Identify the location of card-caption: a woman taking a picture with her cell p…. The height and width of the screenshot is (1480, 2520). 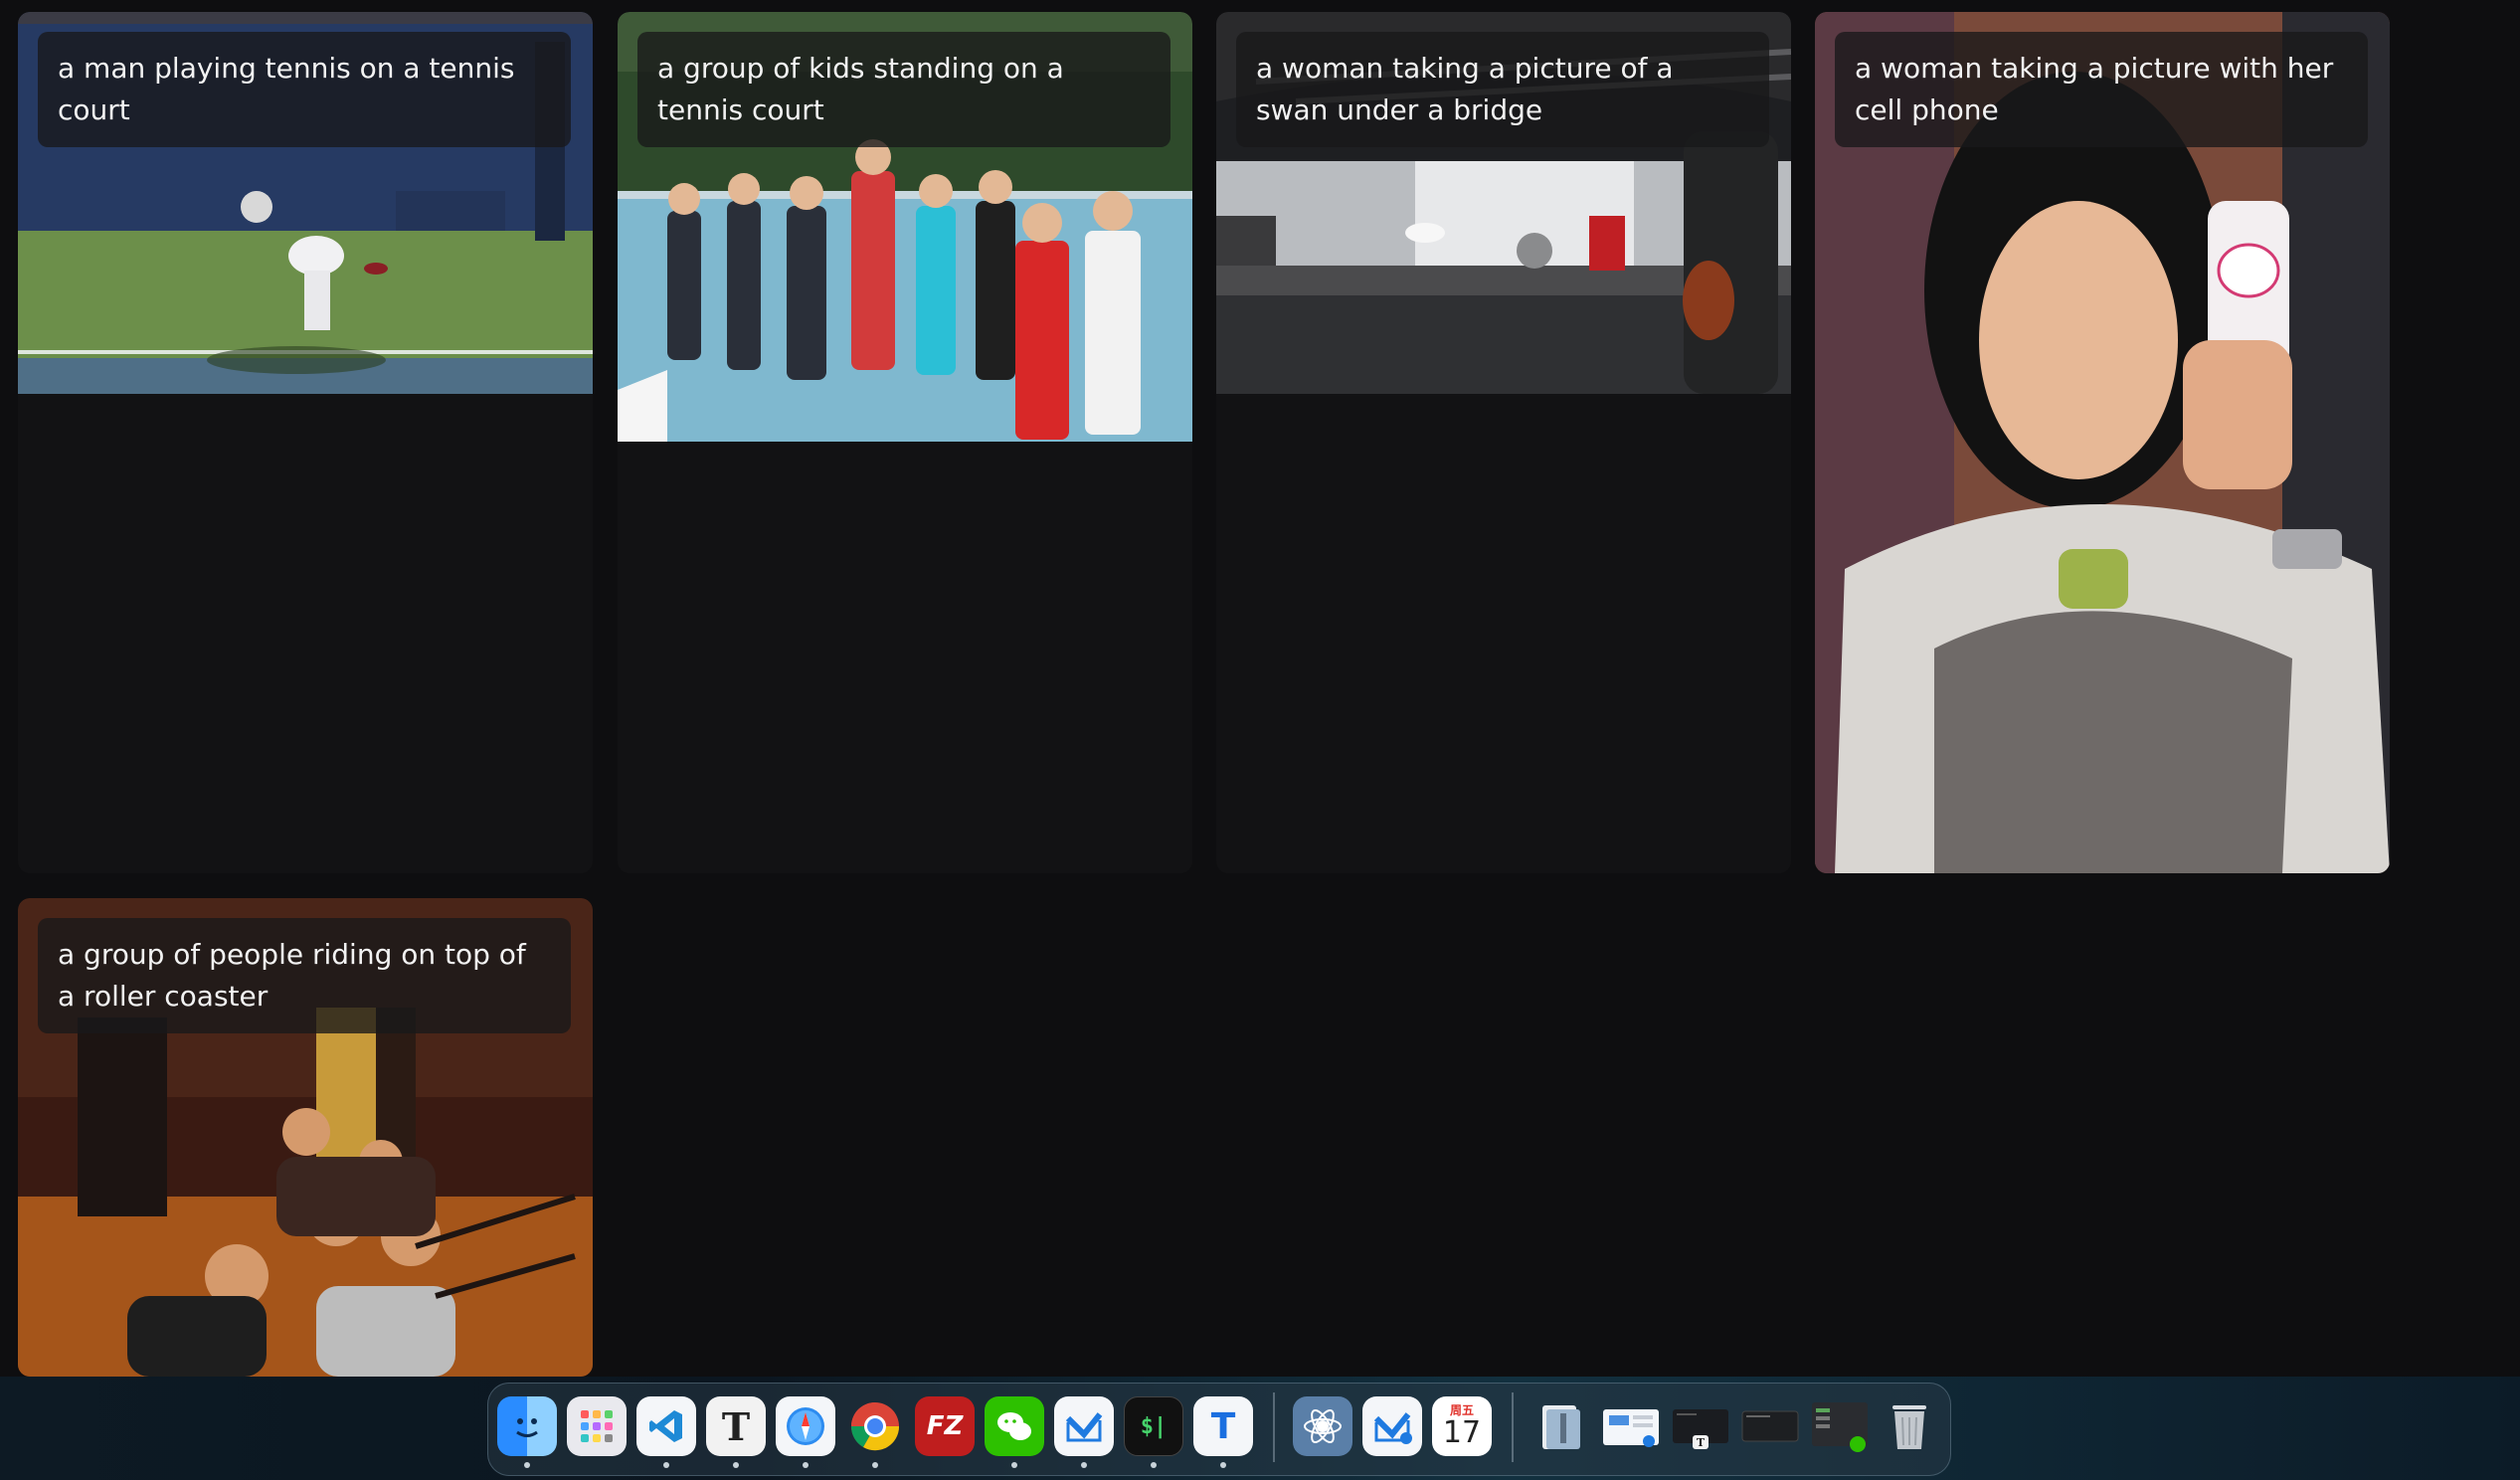
(2101, 89).